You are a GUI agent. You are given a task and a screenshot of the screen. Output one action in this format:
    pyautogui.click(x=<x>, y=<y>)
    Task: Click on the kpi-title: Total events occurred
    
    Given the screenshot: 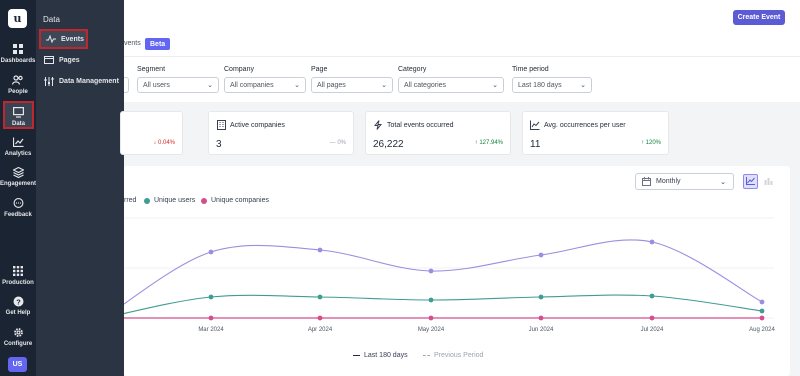 What is the action you would take?
    pyautogui.click(x=413, y=125)
    